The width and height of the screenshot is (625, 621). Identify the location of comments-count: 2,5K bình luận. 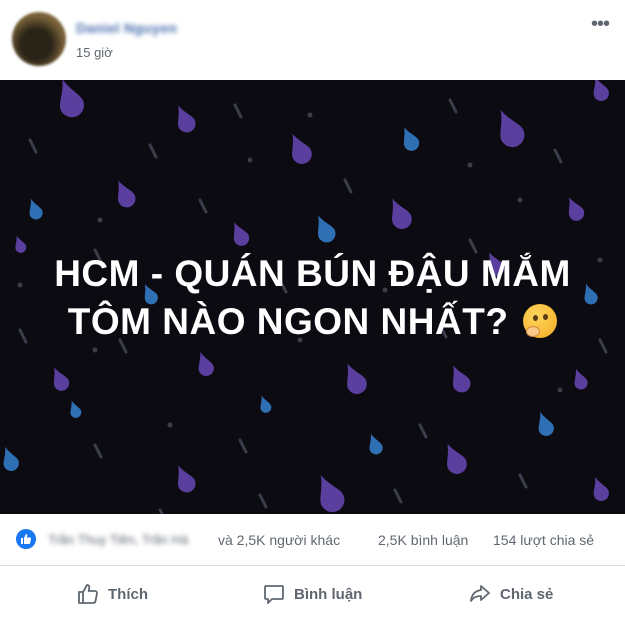
(423, 540).